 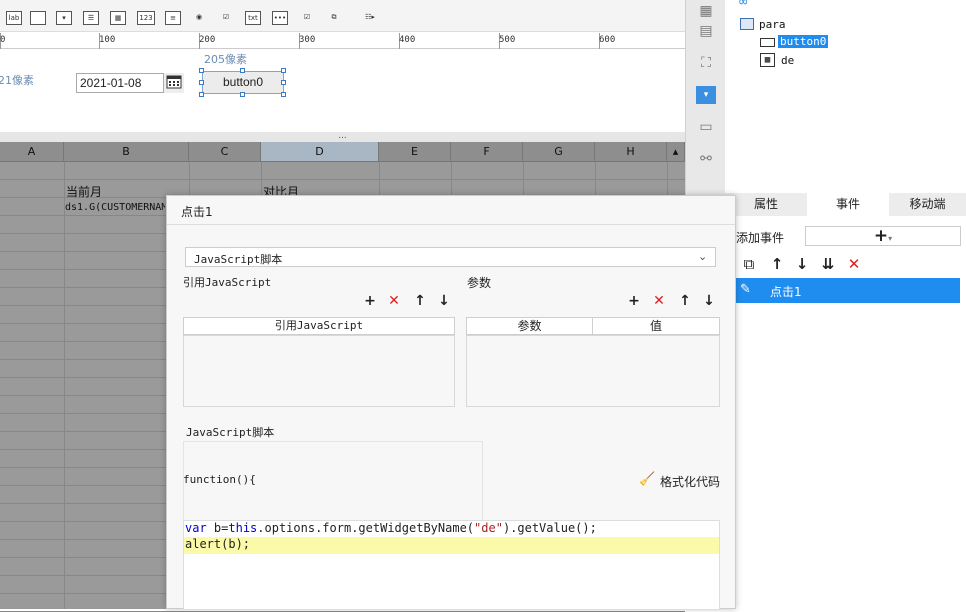 What do you see at coordinates (767, 42) in the screenshot?
I see `button-icon` at bounding box center [767, 42].